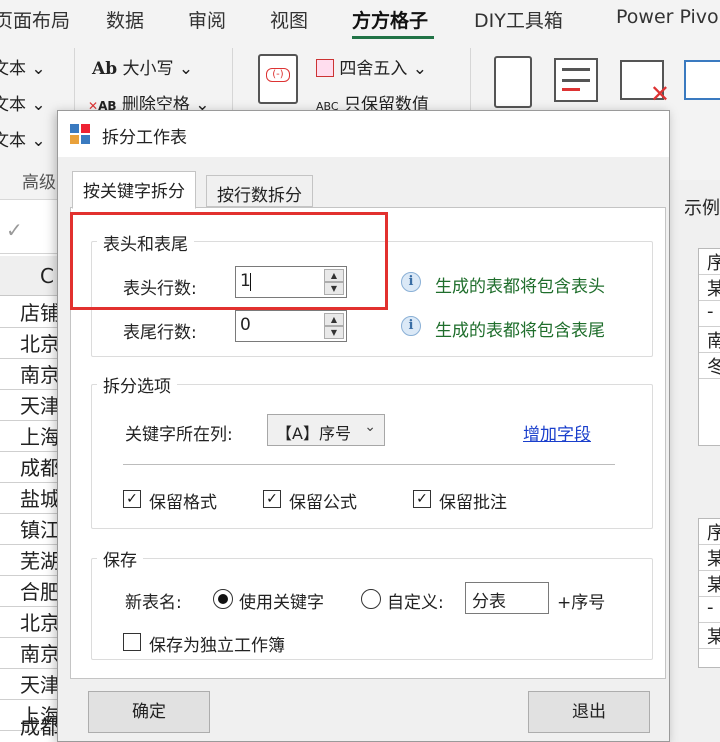  What do you see at coordinates (415, 603) in the screenshot?
I see `custom-label: 自定义:` at bounding box center [415, 603].